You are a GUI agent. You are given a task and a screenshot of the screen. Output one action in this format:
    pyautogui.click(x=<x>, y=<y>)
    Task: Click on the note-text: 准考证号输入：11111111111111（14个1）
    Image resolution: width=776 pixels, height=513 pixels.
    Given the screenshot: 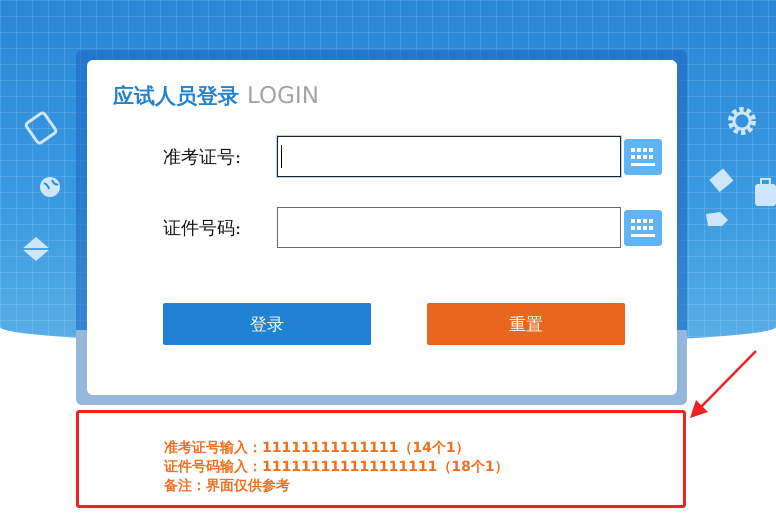 What is the action you would take?
    pyautogui.click(x=317, y=448)
    